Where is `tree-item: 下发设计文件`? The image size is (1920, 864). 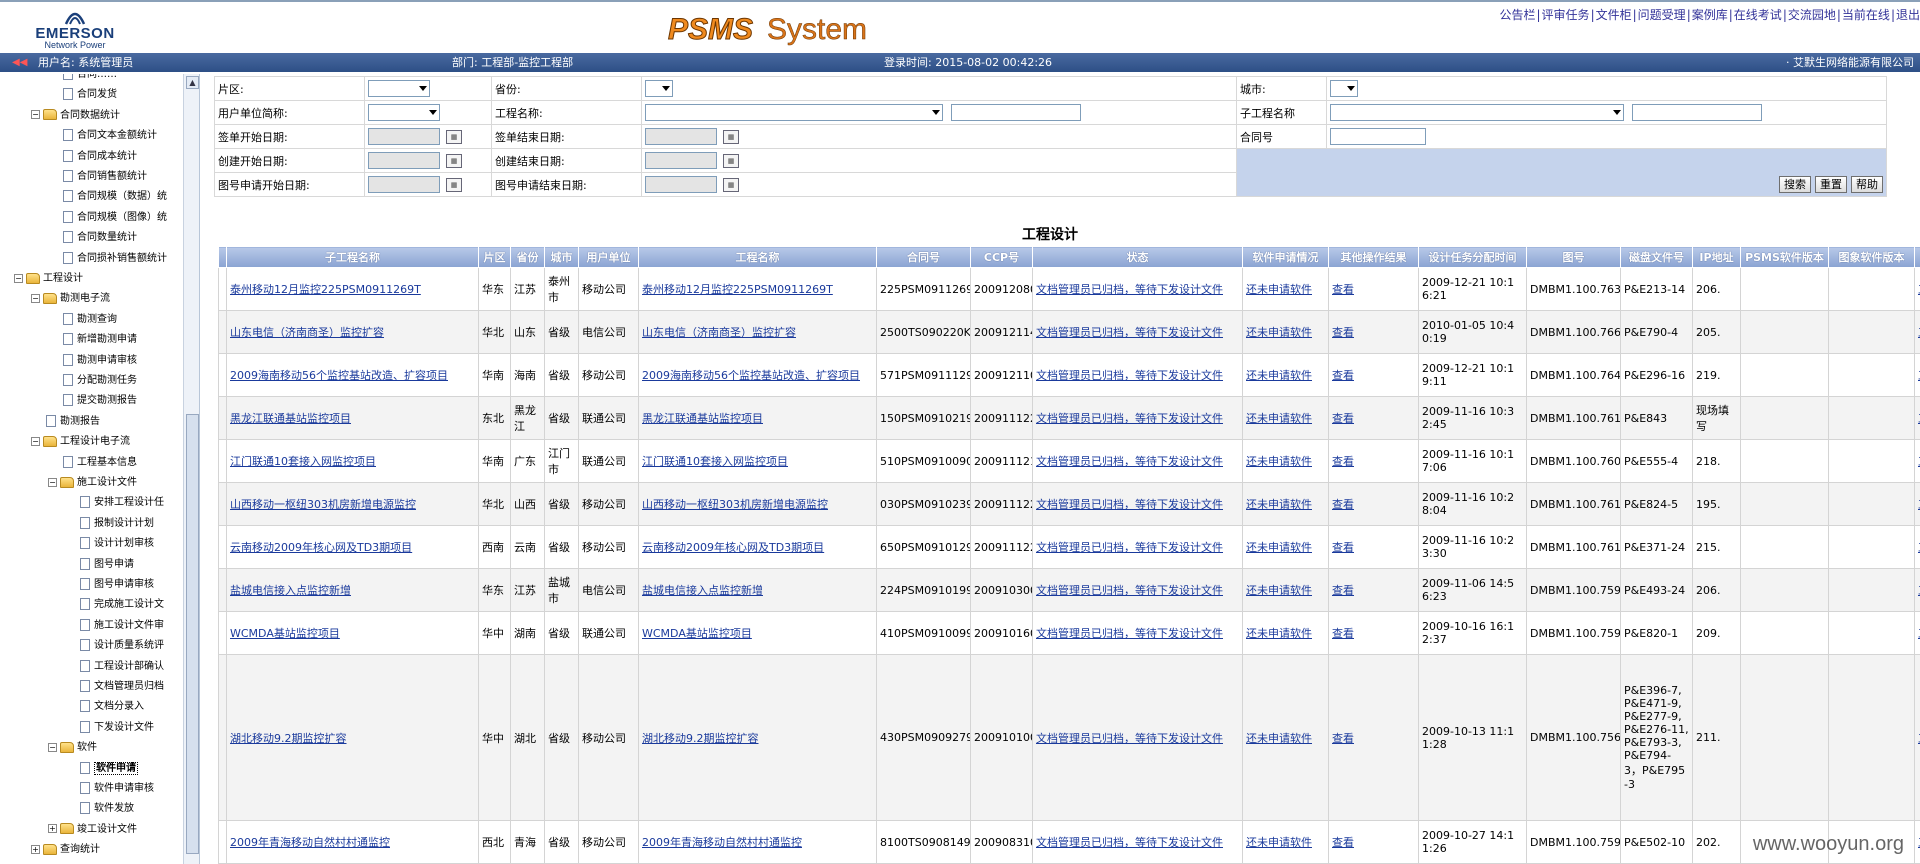
tree-item: 下发设计文件 is located at coordinates (117, 728).